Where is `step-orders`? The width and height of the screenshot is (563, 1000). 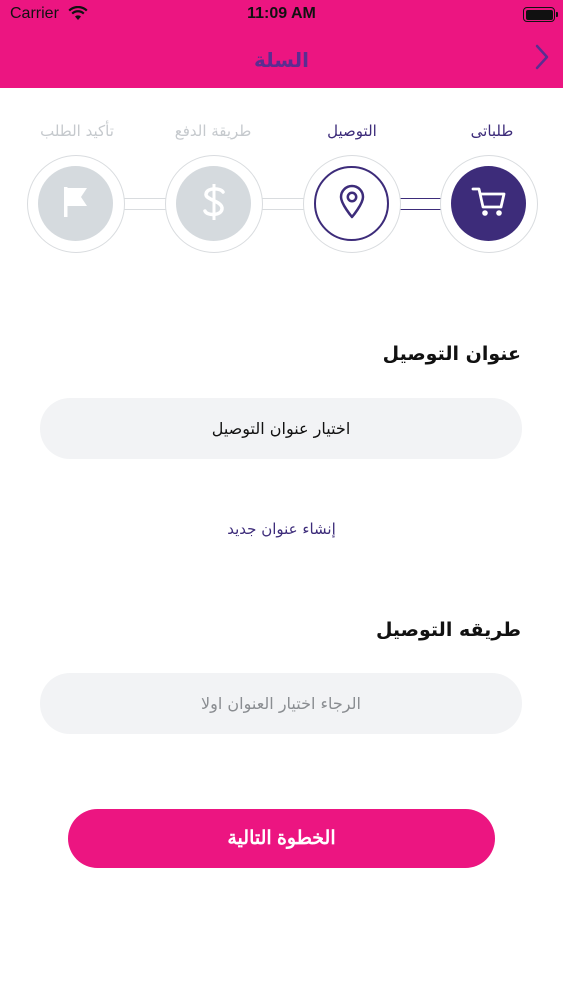 step-orders is located at coordinates (489, 204).